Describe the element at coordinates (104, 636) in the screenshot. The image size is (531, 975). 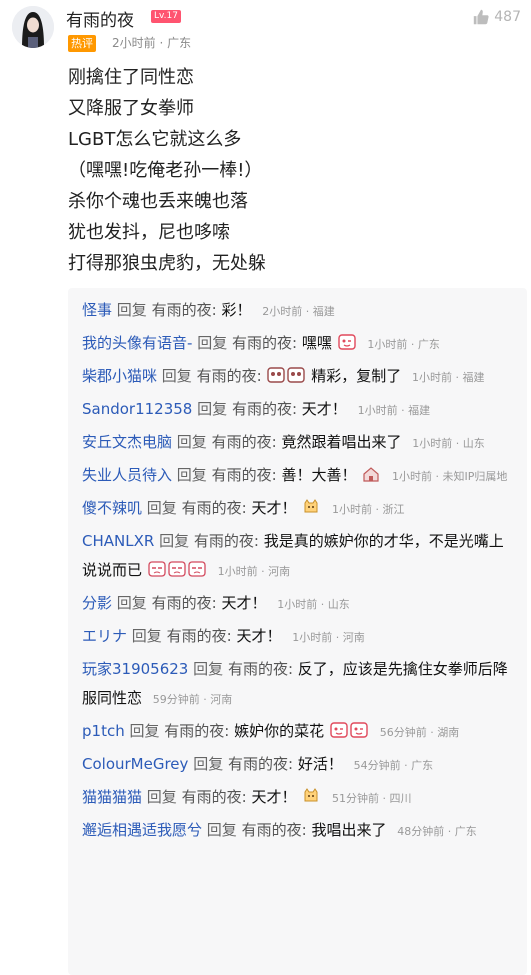
I see `reply-nickname: エリナ` at that location.